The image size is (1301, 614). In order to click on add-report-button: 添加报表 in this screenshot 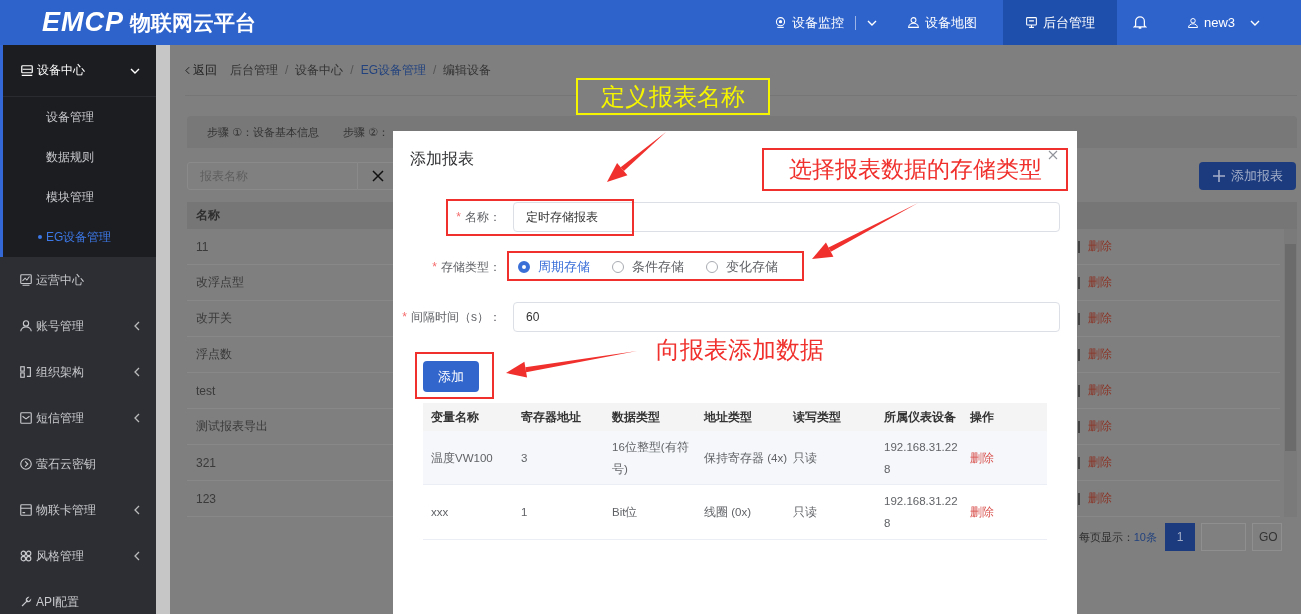, I will do `click(1247, 176)`.